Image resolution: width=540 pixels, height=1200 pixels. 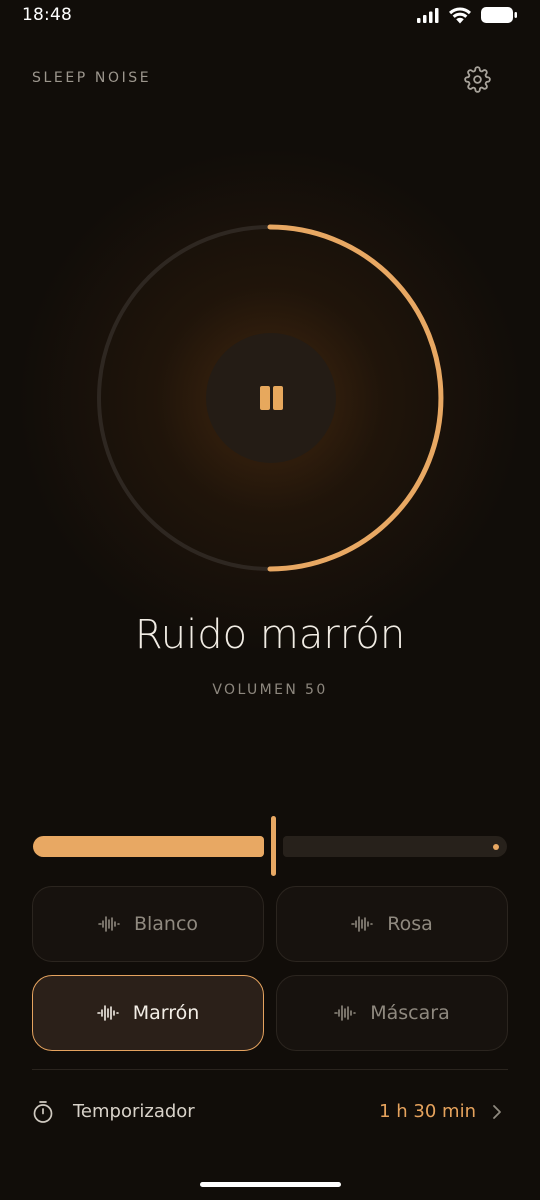 What do you see at coordinates (166, 924) in the screenshot?
I see `sound-button-label: Blanco` at bounding box center [166, 924].